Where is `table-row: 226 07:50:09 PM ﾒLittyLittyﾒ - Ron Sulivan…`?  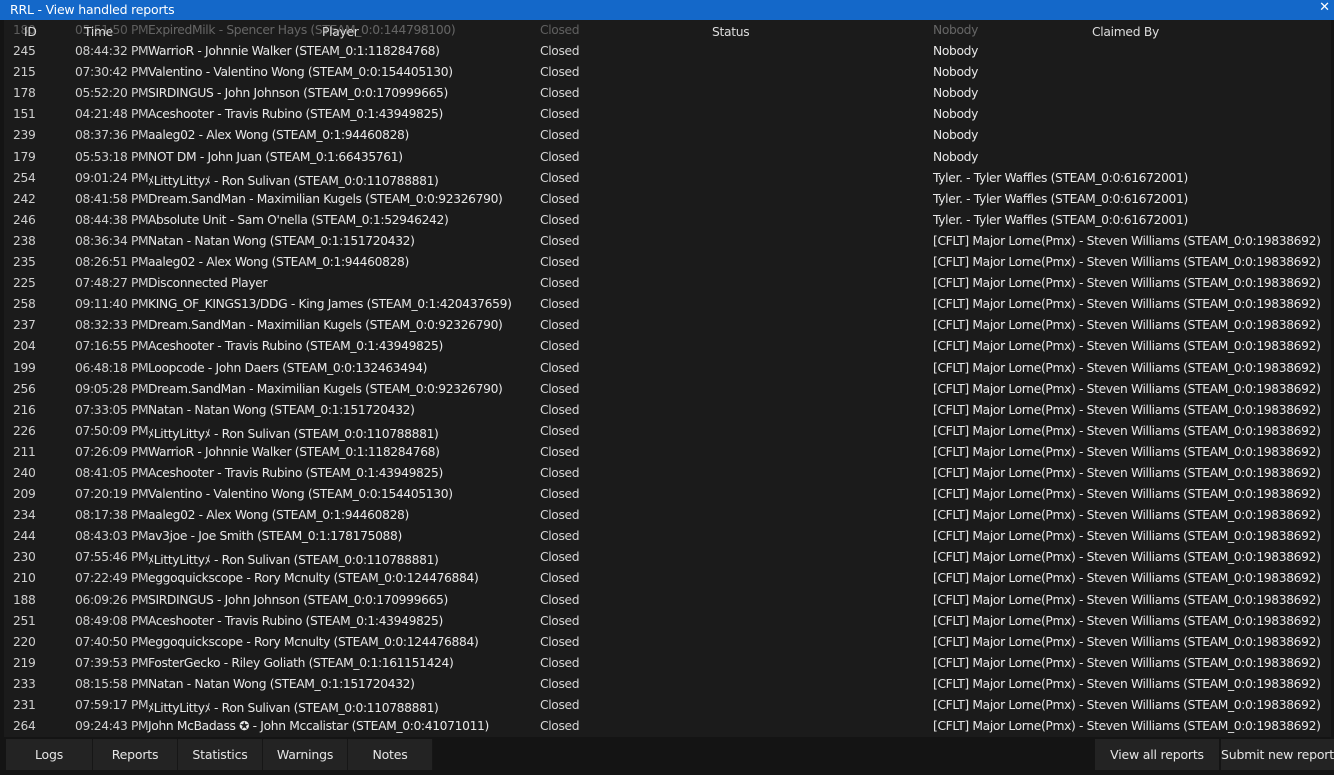 table-row: 226 07:50:09 PM ﾒLittyLittyﾒ - Ron Sulivan… is located at coordinates (667, 431).